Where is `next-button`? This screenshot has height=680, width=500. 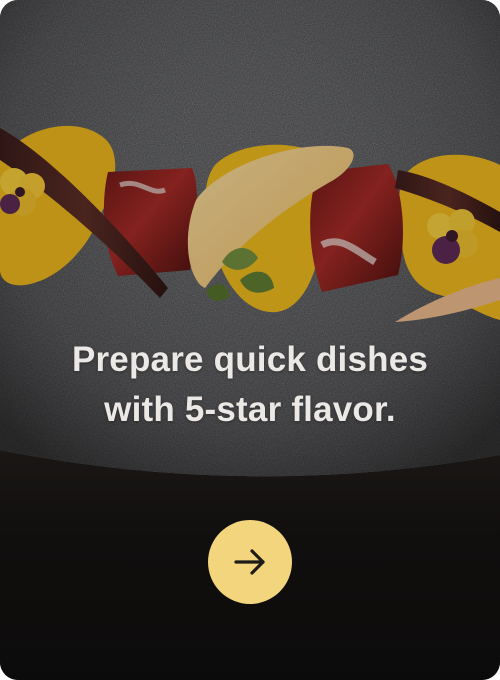
next-button is located at coordinates (250, 562).